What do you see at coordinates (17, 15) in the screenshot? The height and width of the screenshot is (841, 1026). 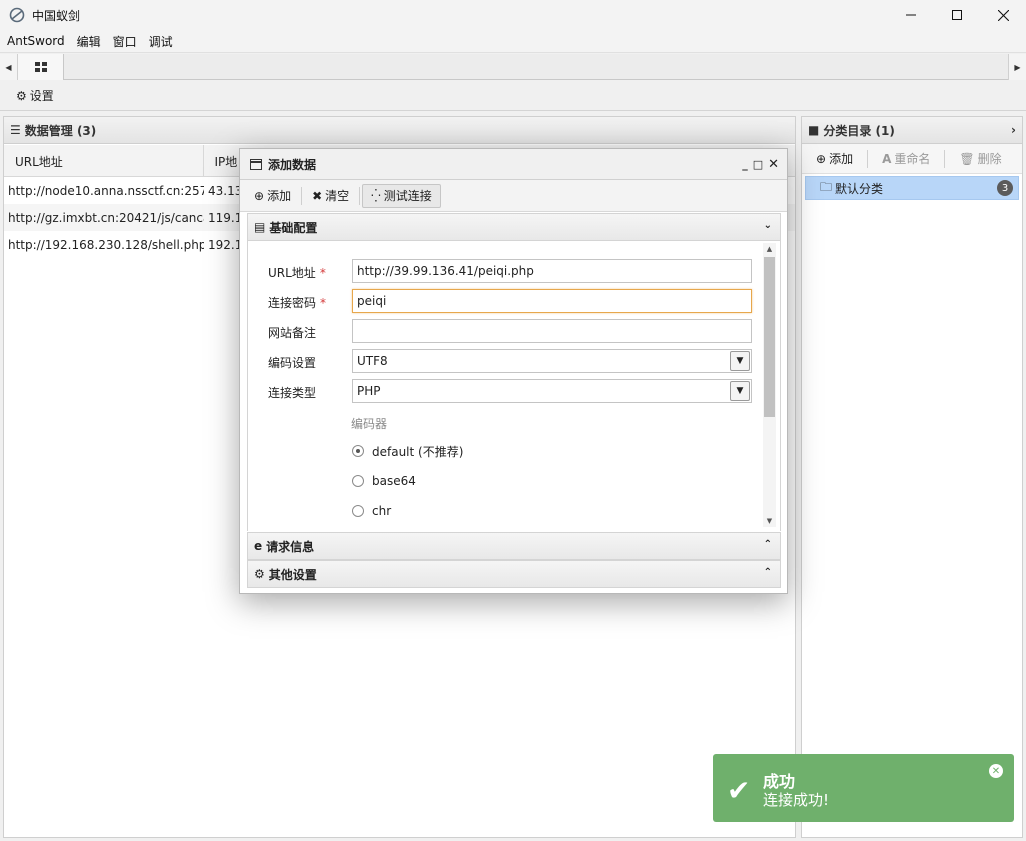 I see `antsword-logo-icon` at bounding box center [17, 15].